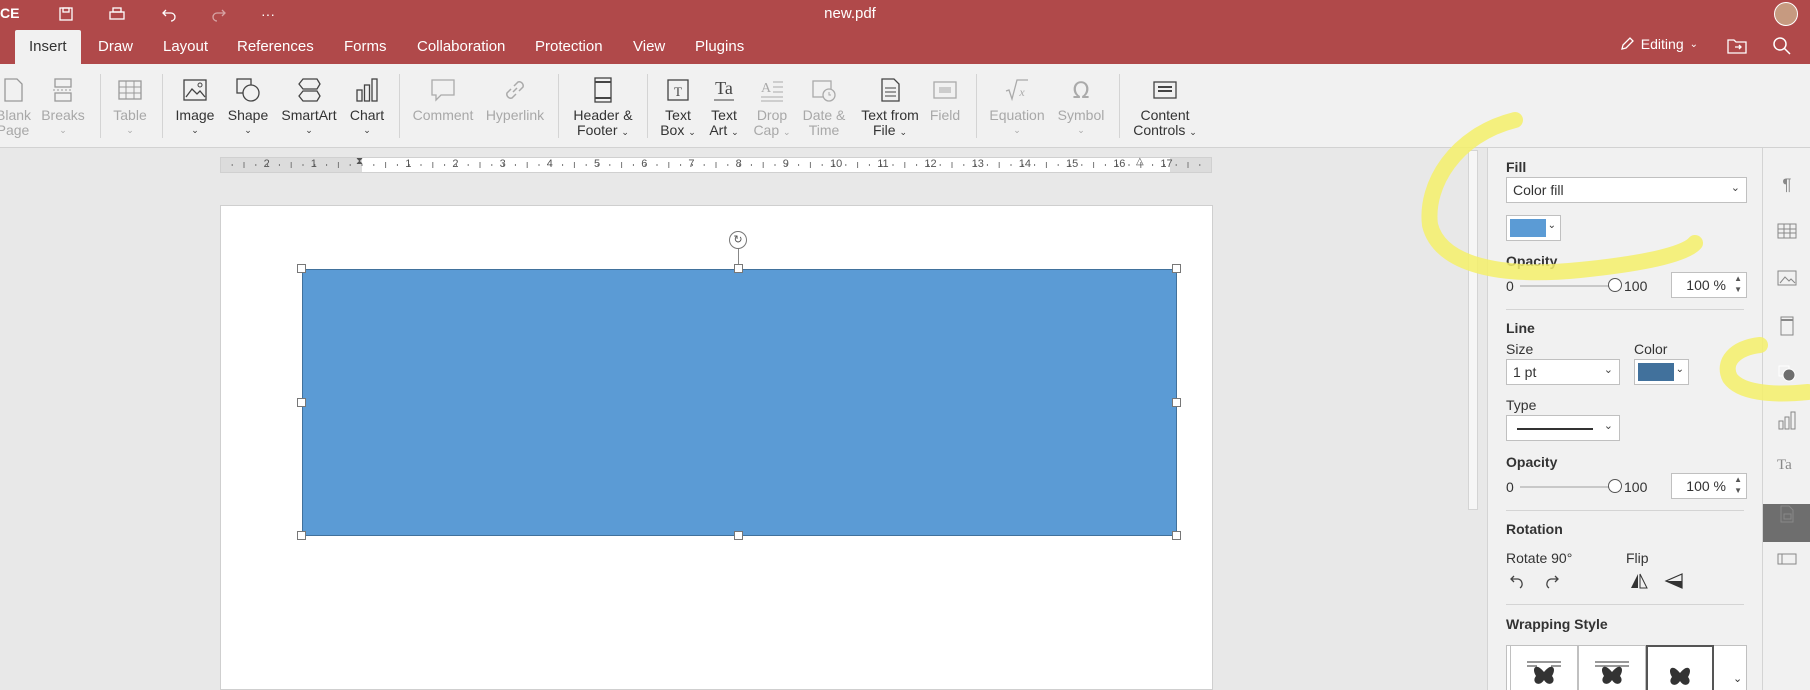 This screenshot has width=1810, height=690. I want to click on avatar, so click(1786, 14).